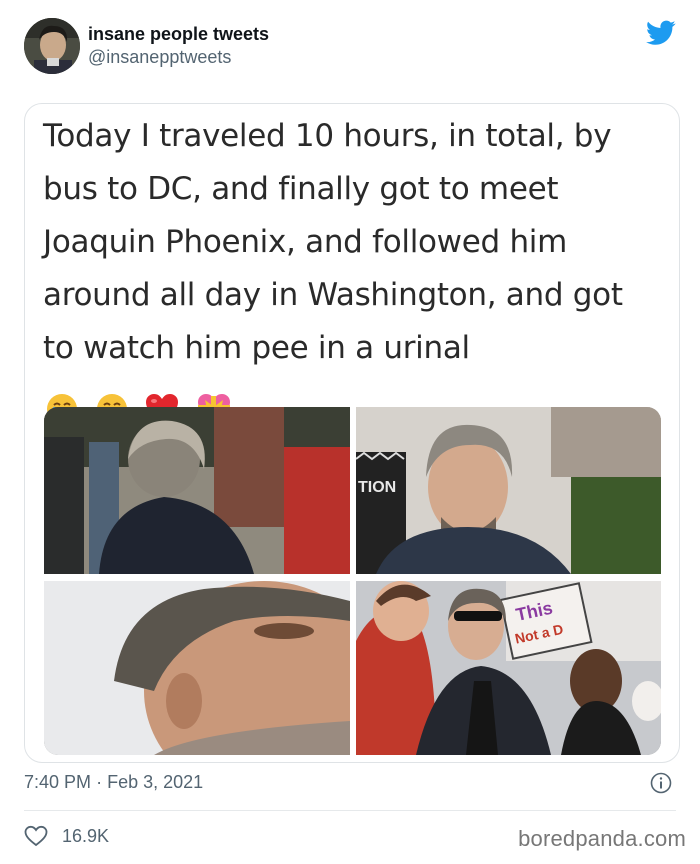 This screenshot has width=700, height=864. Describe the element at coordinates (178, 57) in the screenshot. I see `user-handle: @insanepptweets` at that location.